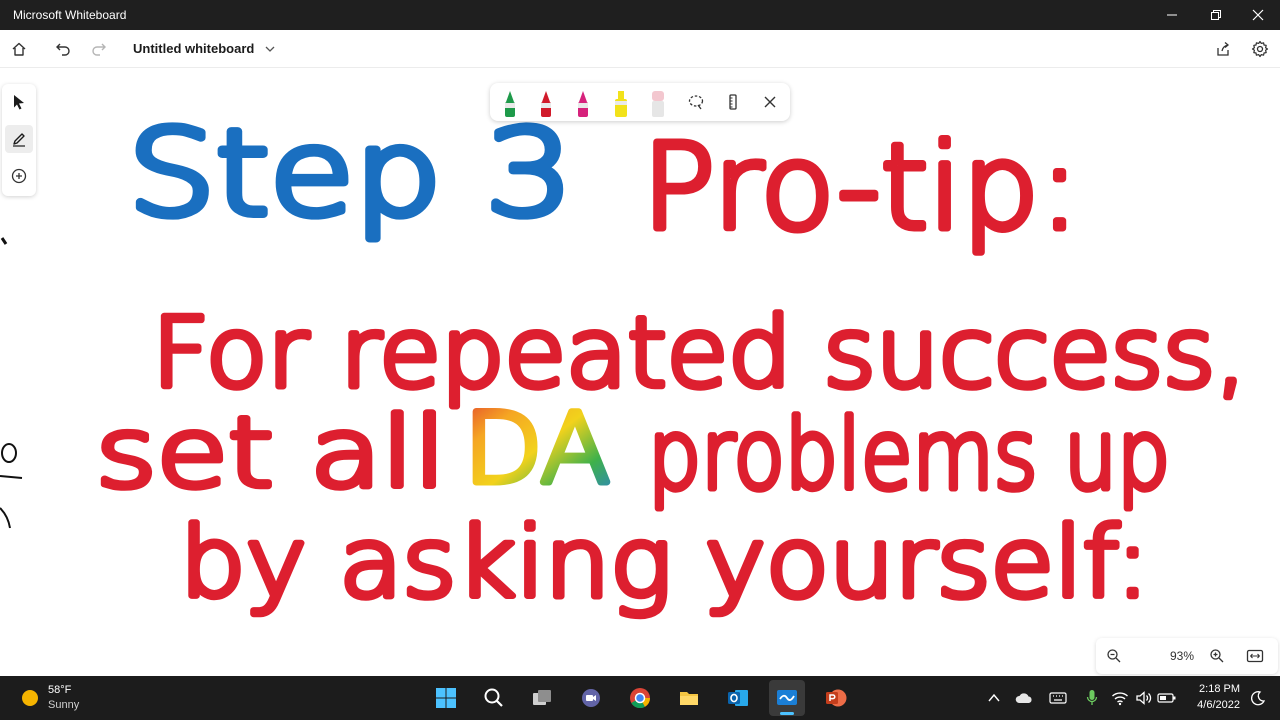 The height and width of the screenshot is (720, 1280). I want to click on weather-temp: 58°F, so click(59, 690).